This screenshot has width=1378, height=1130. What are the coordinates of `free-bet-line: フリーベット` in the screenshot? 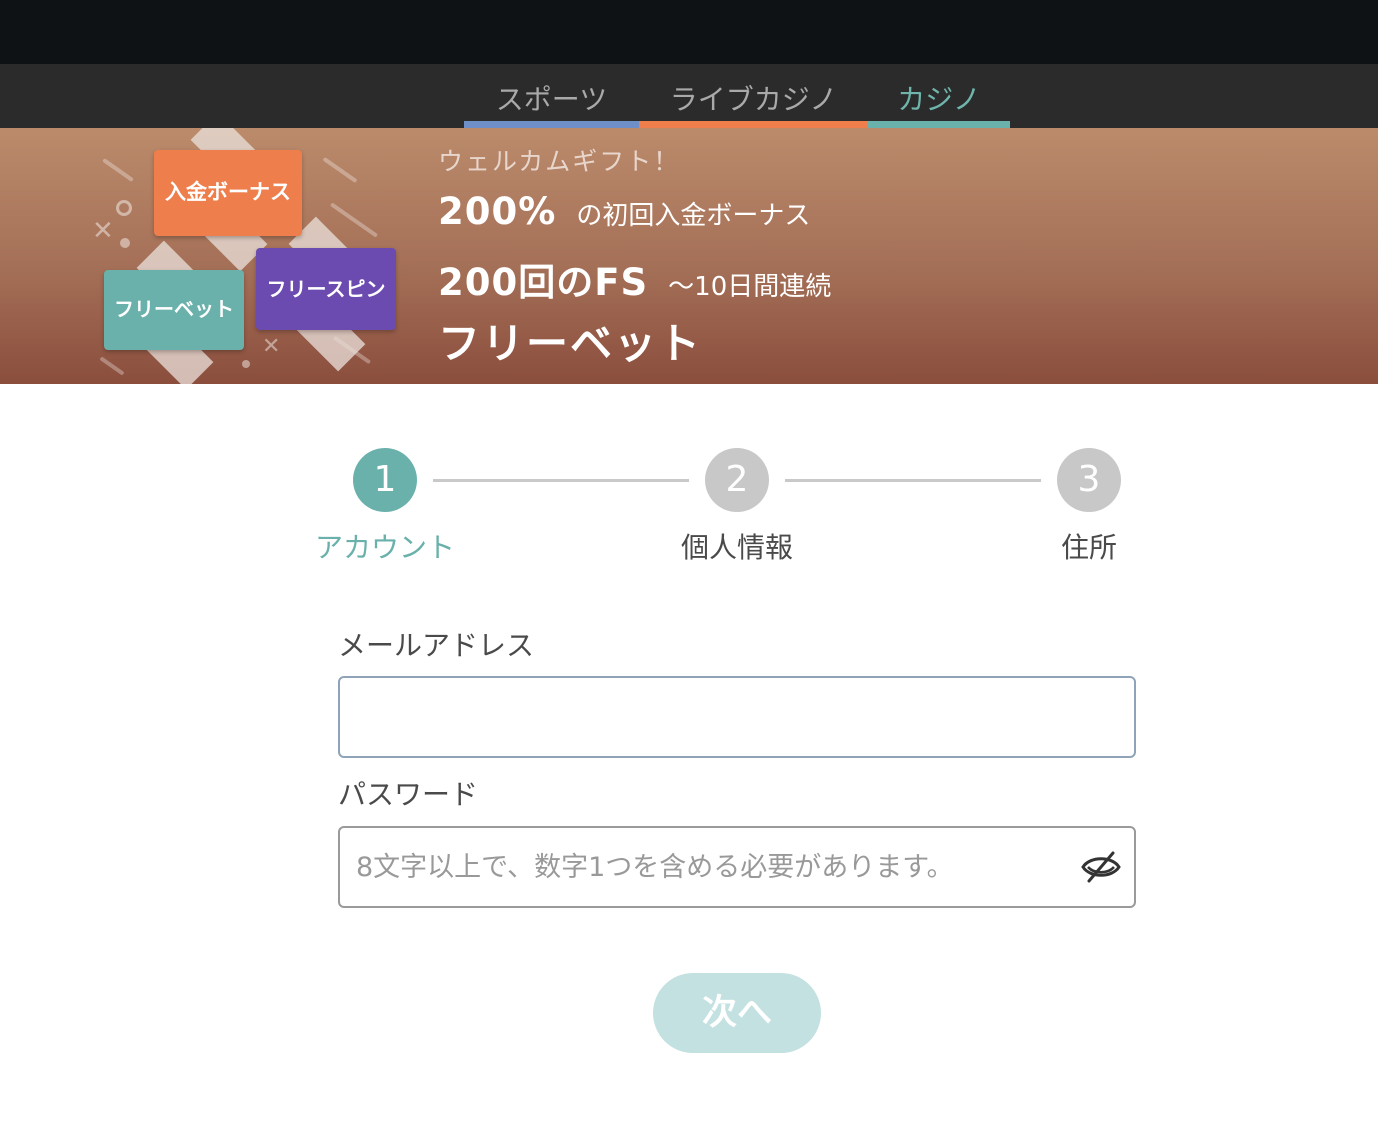 It's located at (570, 343).